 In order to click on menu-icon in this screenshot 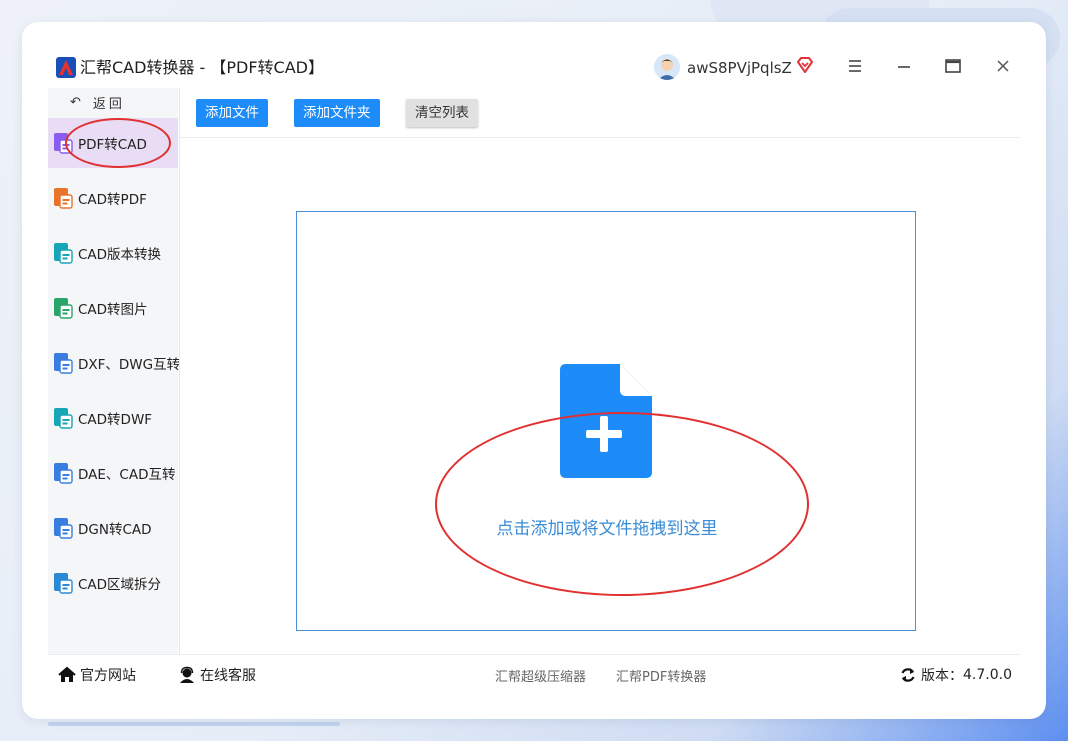, I will do `click(855, 66)`.